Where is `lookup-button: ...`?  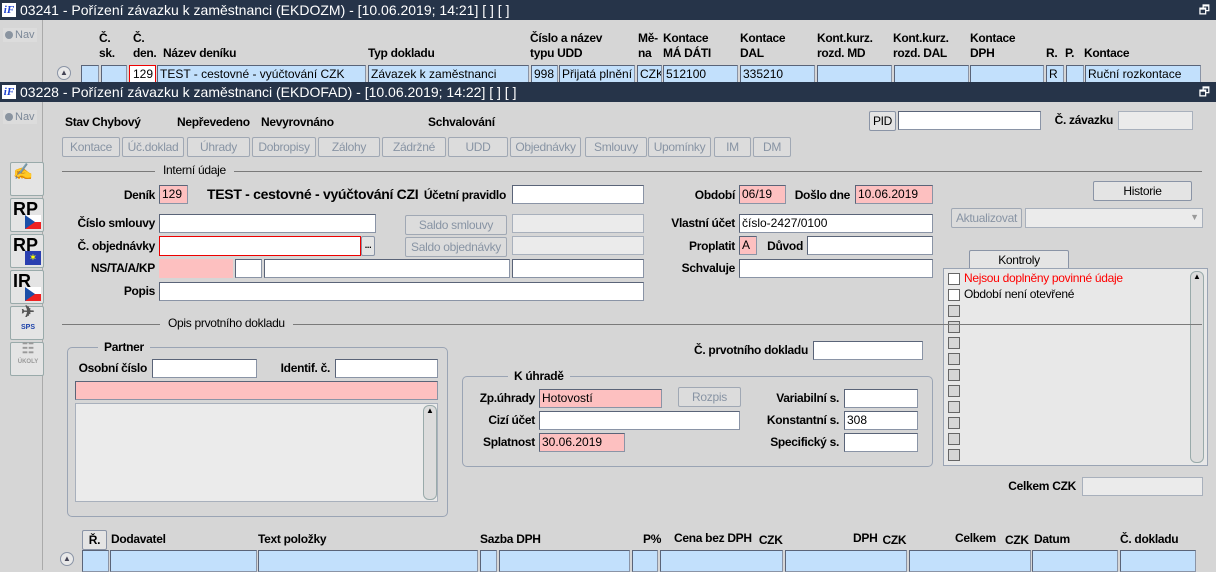 lookup-button: ... is located at coordinates (368, 246).